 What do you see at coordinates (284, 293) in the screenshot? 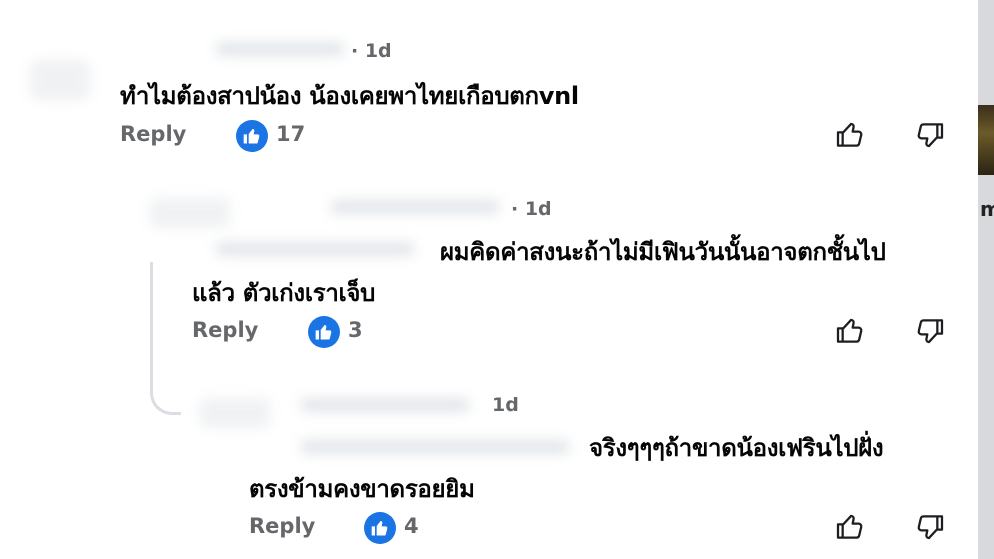
I see `comment-text-line-2: แล้ว ตัวเก่งเราเจ็บ` at bounding box center [284, 293].